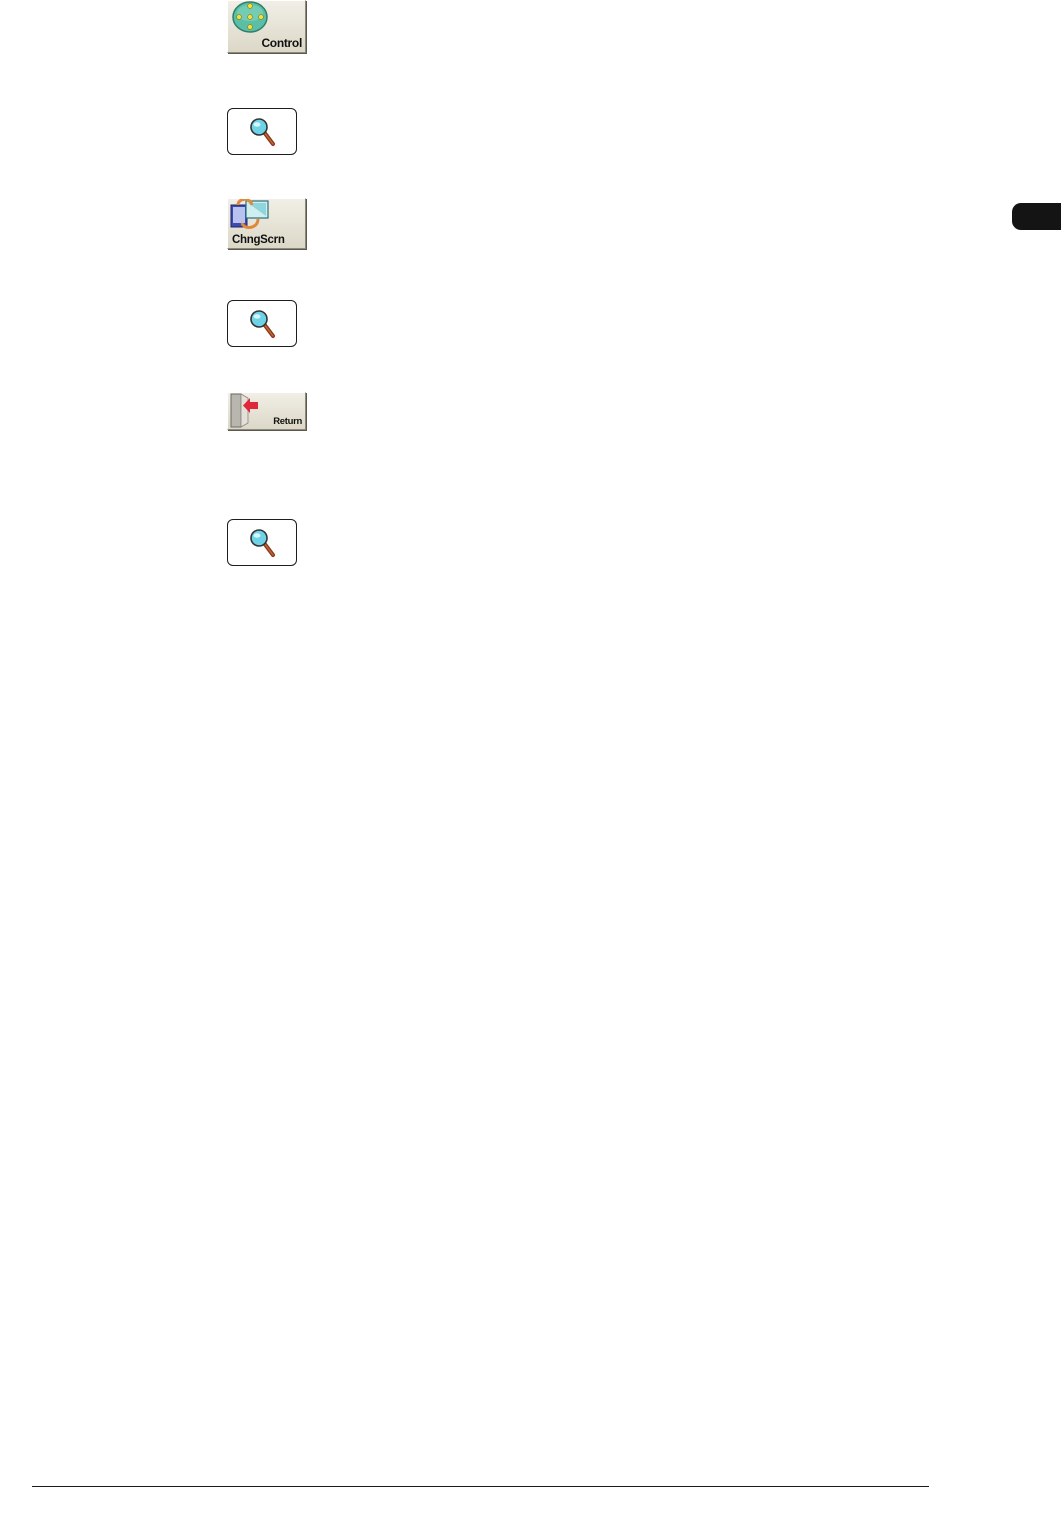 The image size is (1061, 1515). I want to click on return-button: Return, so click(266, 411).